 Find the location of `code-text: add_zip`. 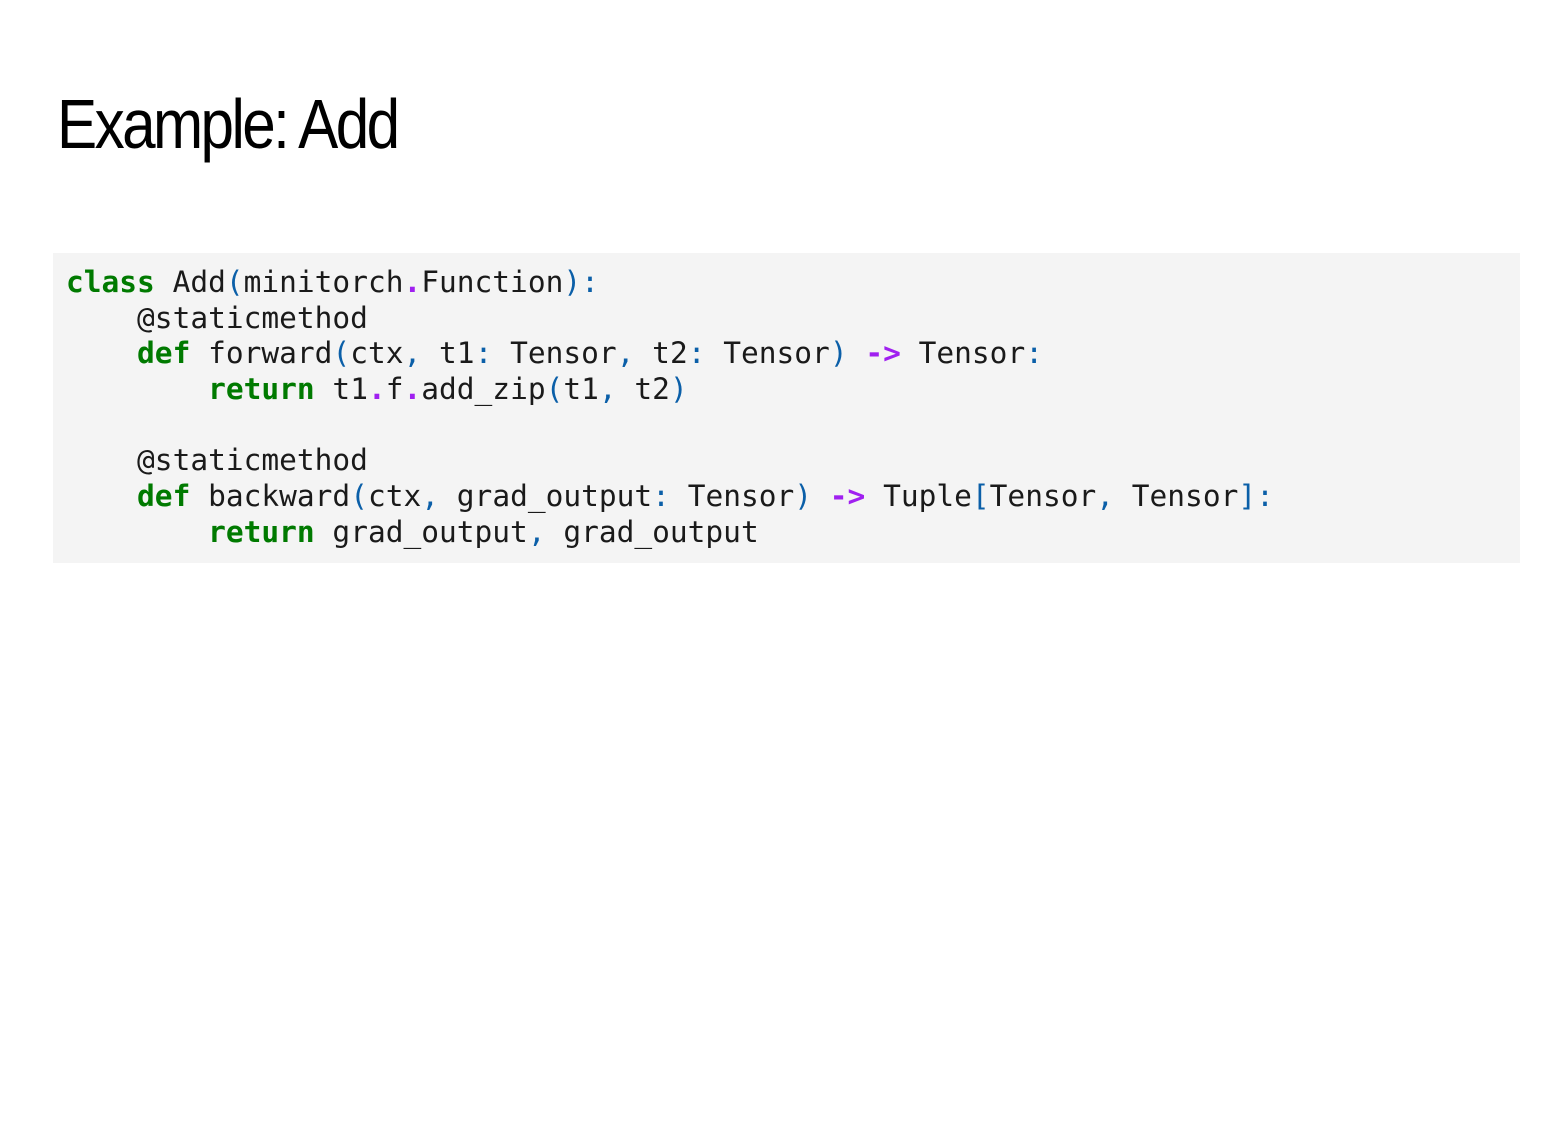

code-text: add_zip is located at coordinates (483, 389).